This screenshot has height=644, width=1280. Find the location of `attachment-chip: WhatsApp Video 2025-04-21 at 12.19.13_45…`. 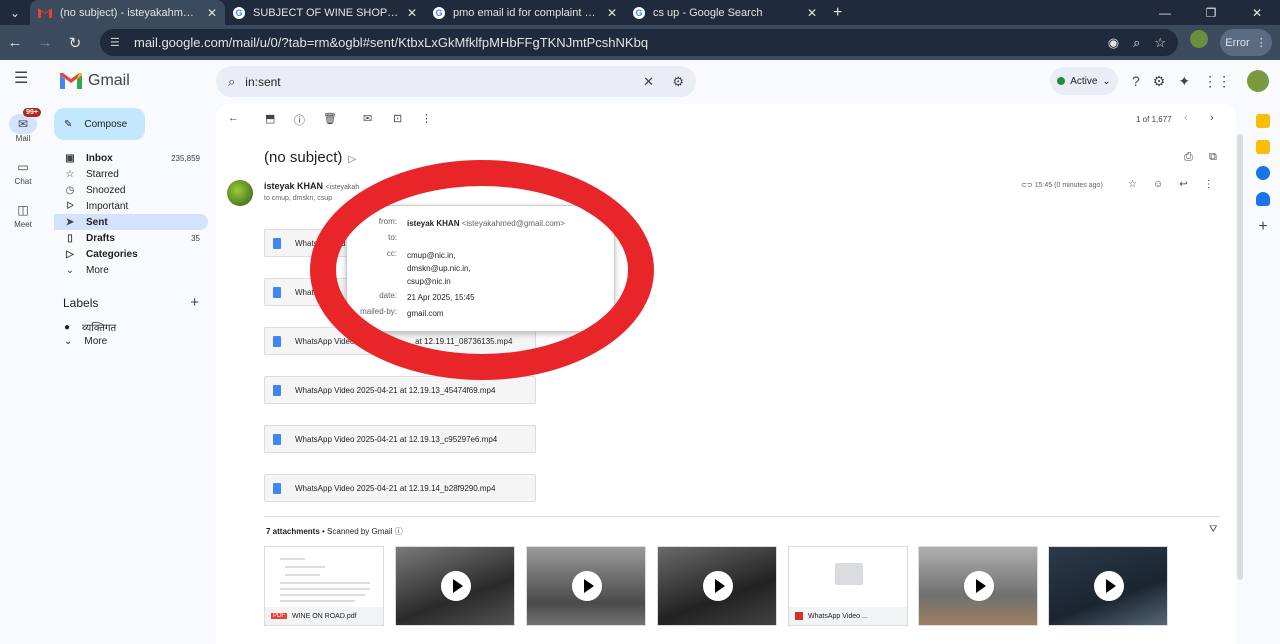

attachment-chip: WhatsApp Video 2025-04-21 at 12.19.13_45… is located at coordinates (400, 390).